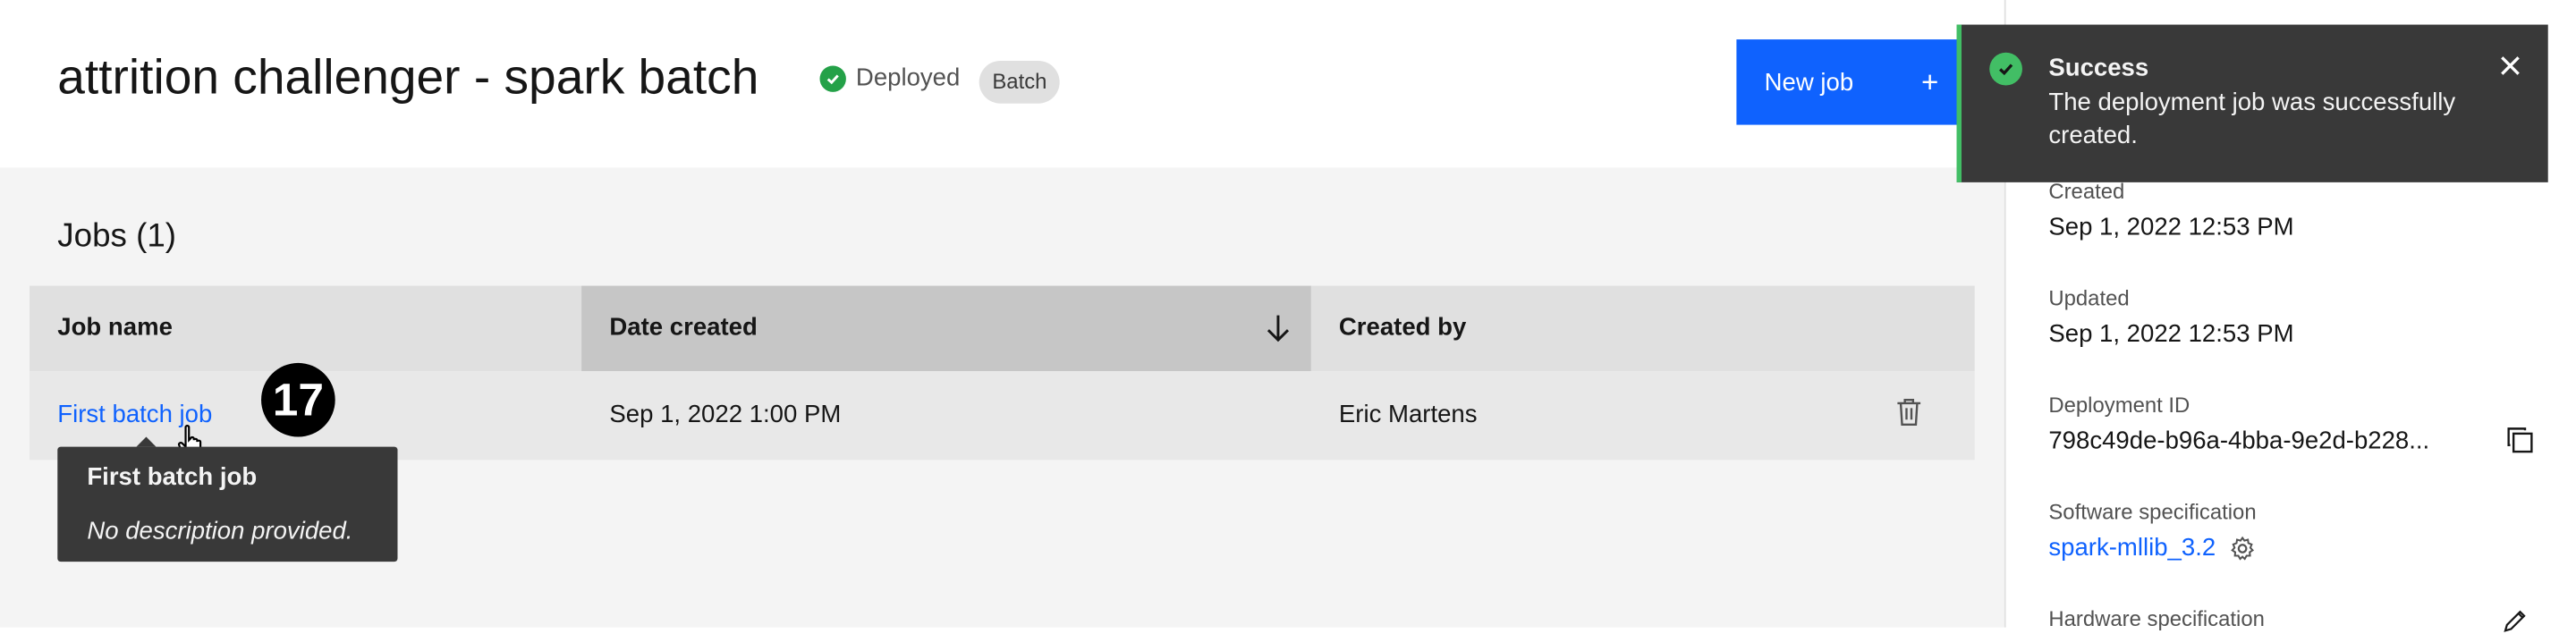 Image resolution: width=2576 pixels, height=634 pixels. What do you see at coordinates (408, 78) in the screenshot?
I see `page-title: attrition challenger - spark batch` at bounding box center [408, 78].